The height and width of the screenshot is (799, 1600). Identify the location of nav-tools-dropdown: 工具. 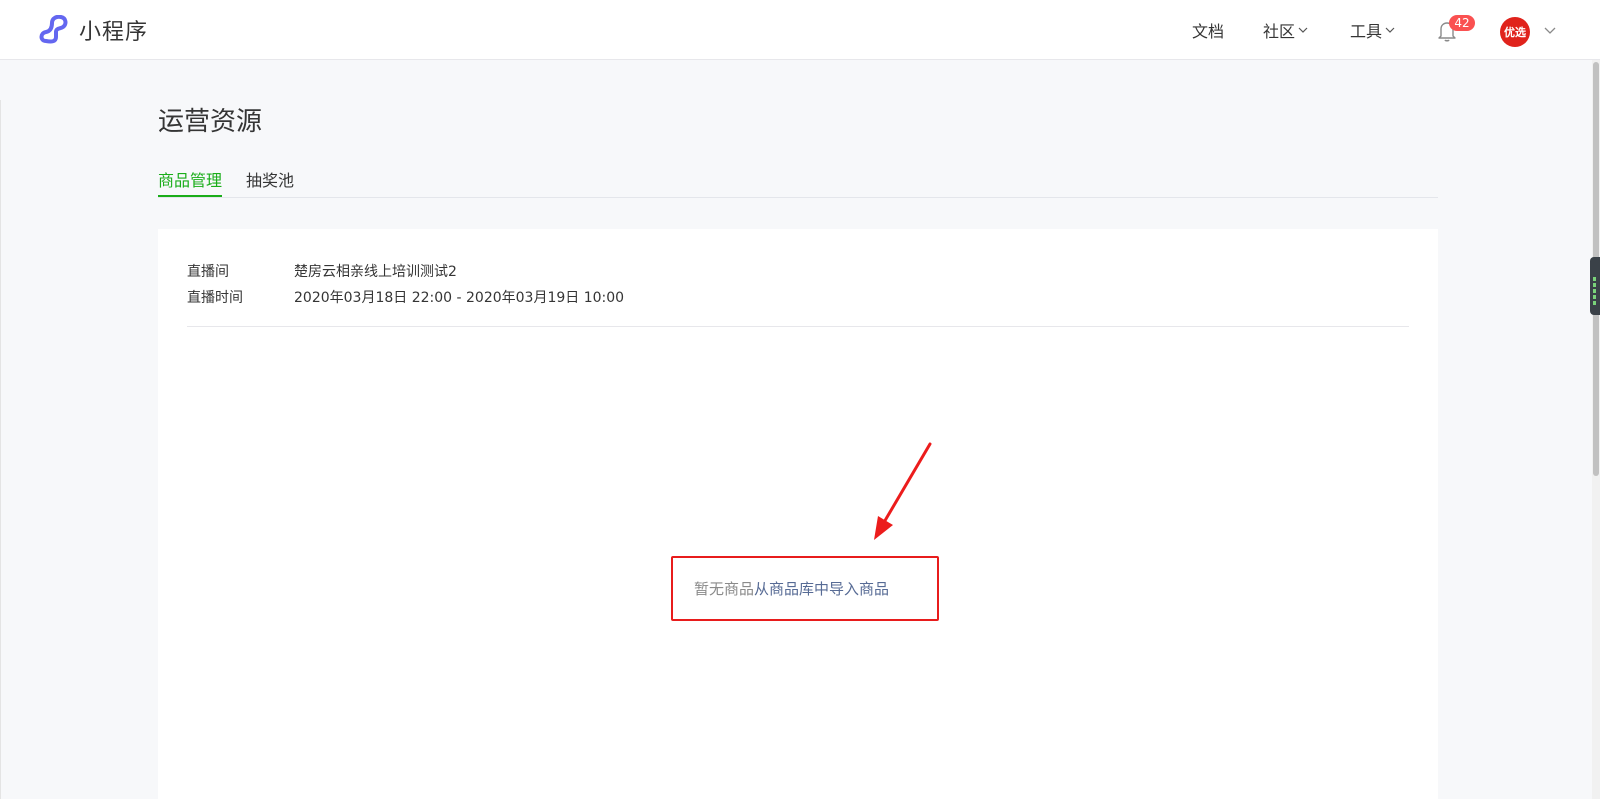
(1372, 30).